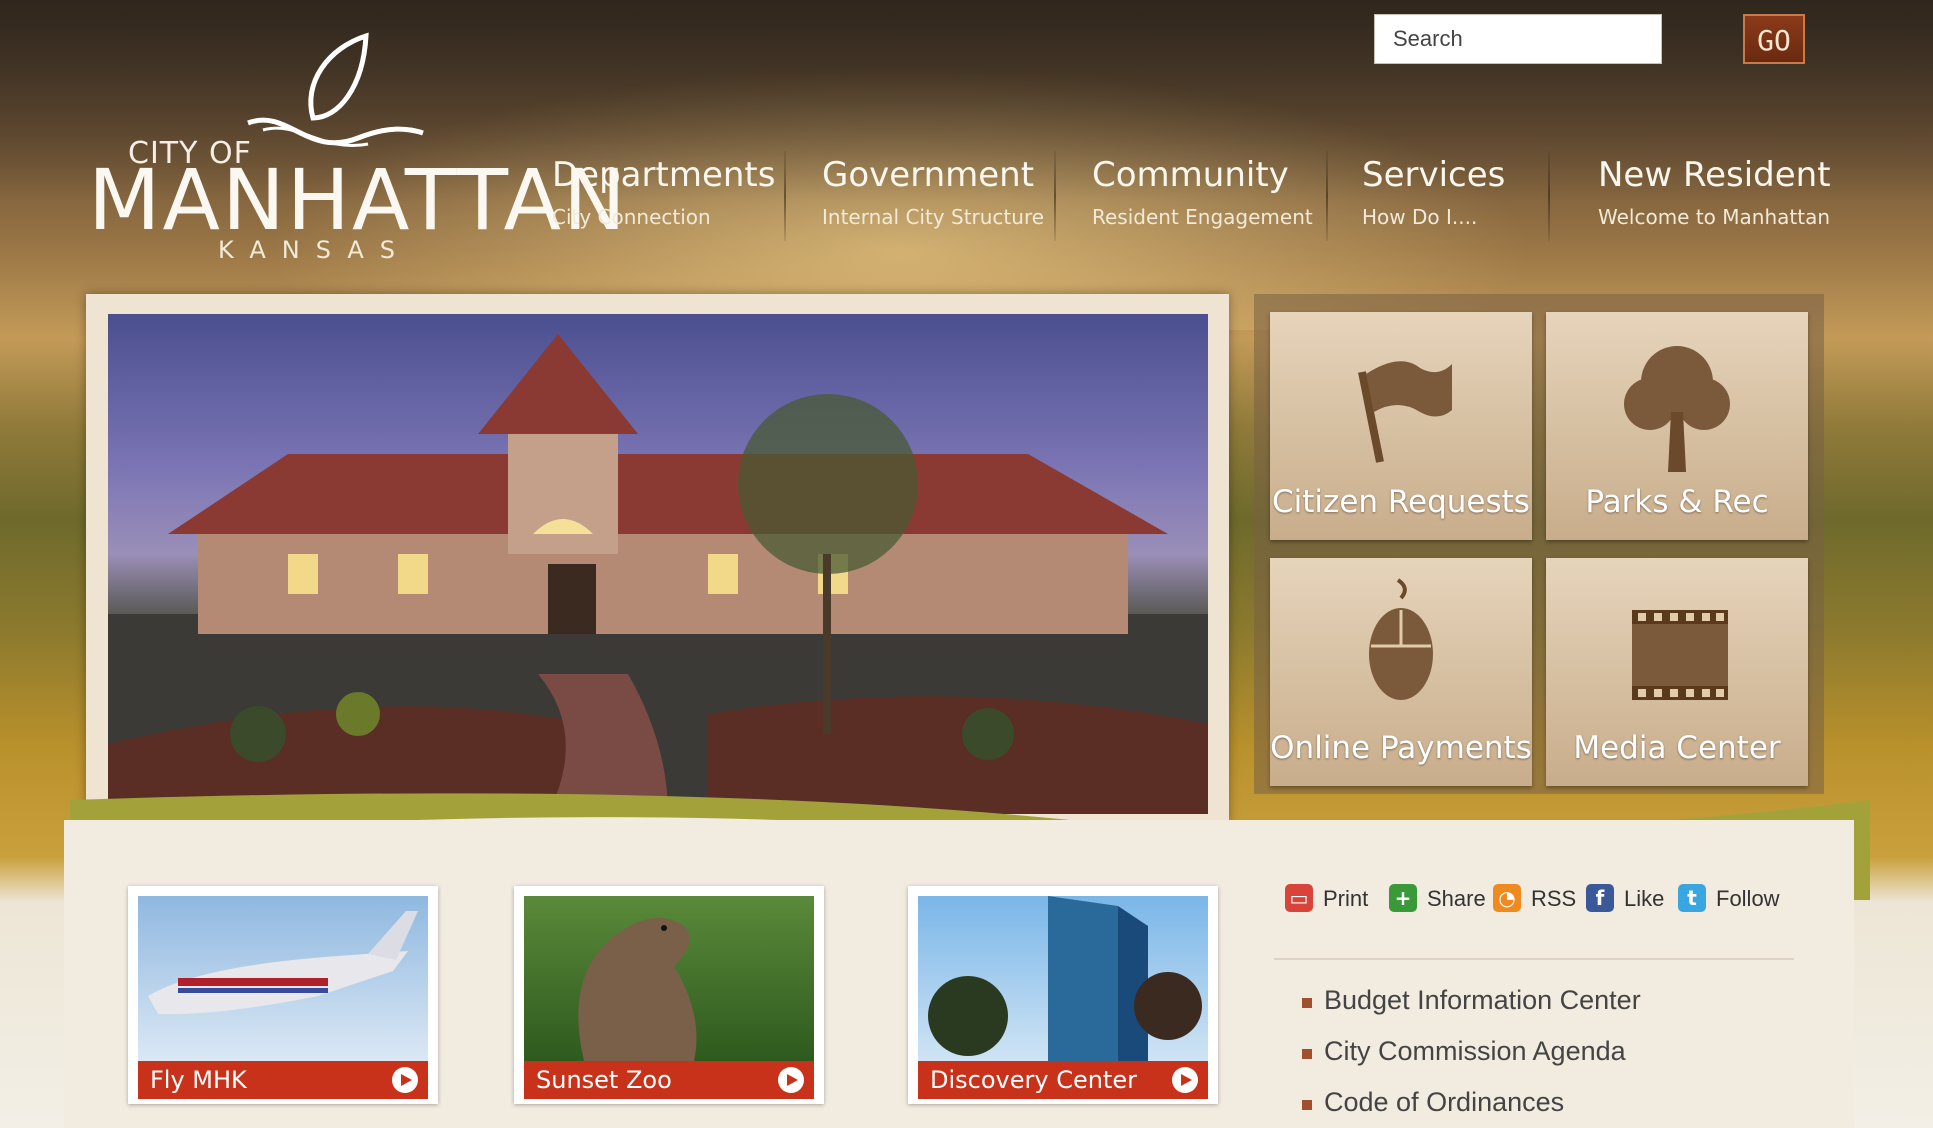 The height and width of the screenshot is (1128, 1933). What do you see at coordinates (335, 89) in the screenshot?
I see `leaf-icon` at bounding box center [335, 89].